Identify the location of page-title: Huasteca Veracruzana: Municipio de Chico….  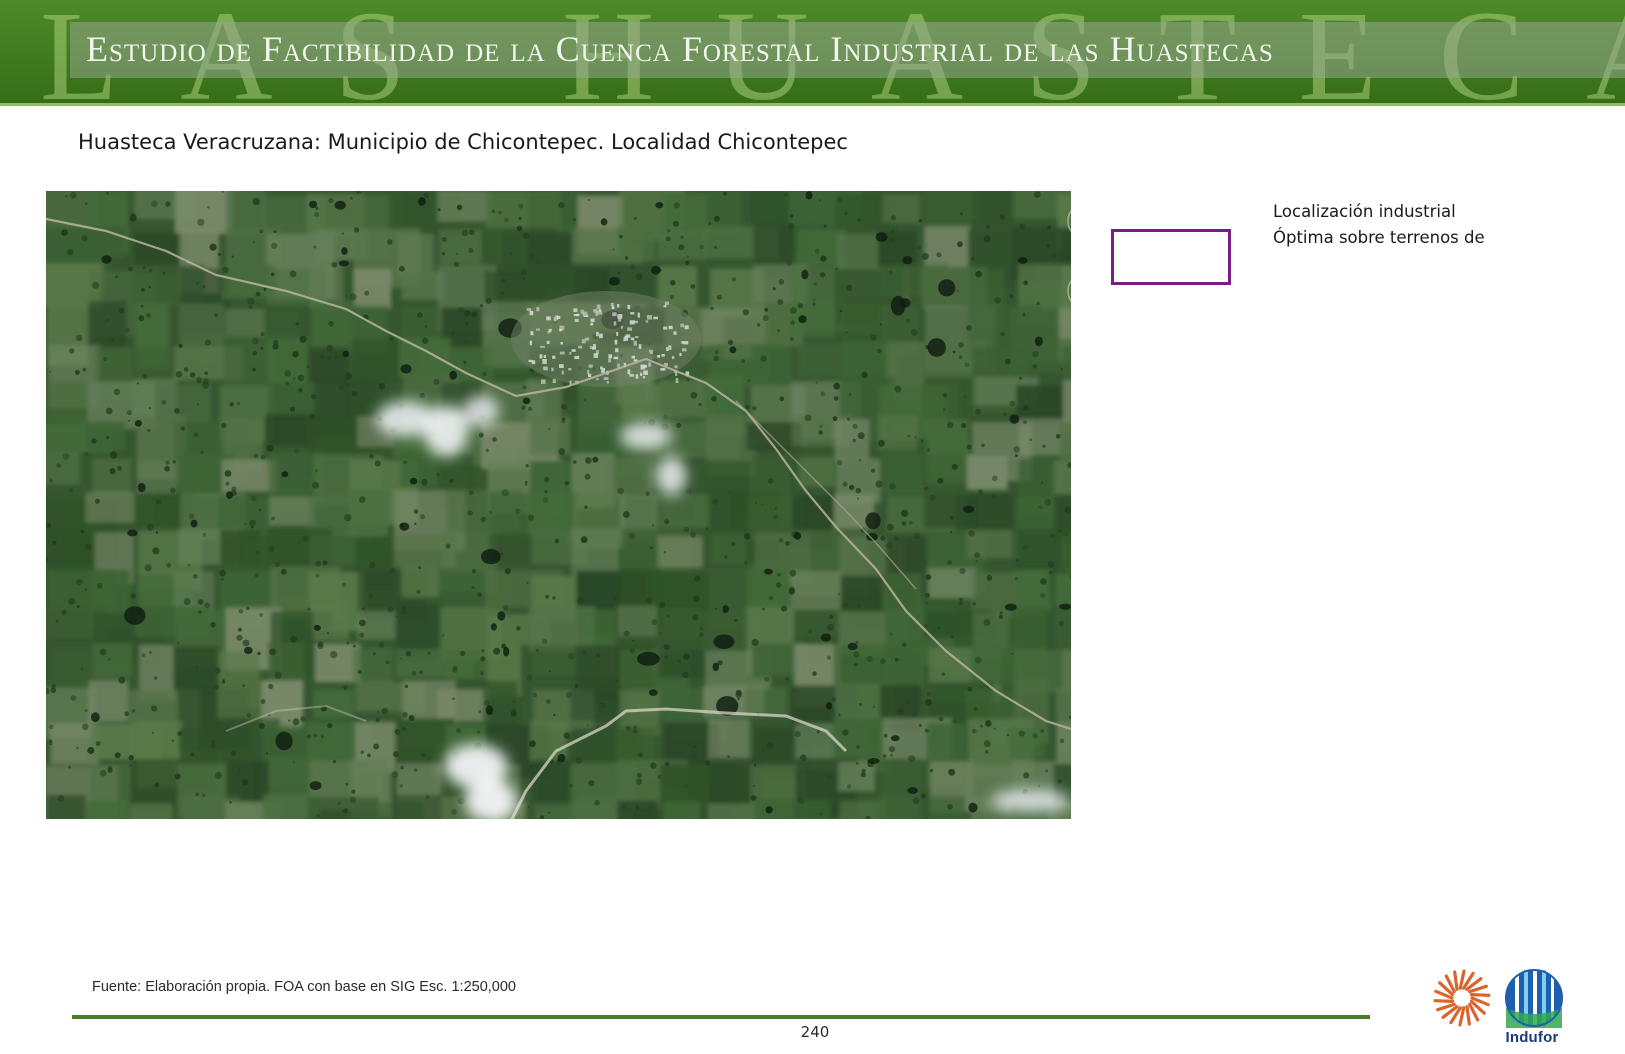
(463, 142).